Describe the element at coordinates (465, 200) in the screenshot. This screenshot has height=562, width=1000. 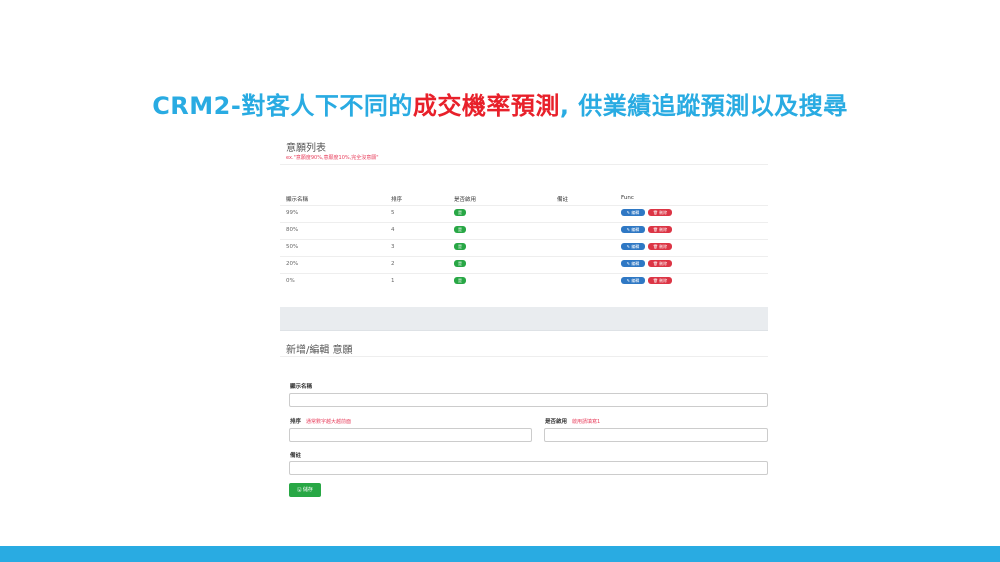
I see `column-header-enabled: 是否啟用` at that location.